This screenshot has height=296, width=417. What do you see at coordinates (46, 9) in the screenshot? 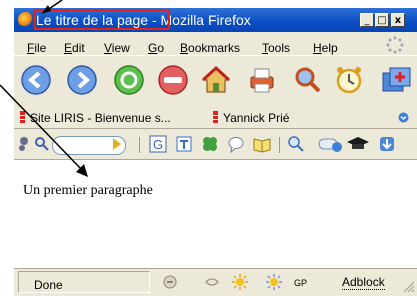
I see `title-pointer-arrowhead` at bounding box center [46, 9].